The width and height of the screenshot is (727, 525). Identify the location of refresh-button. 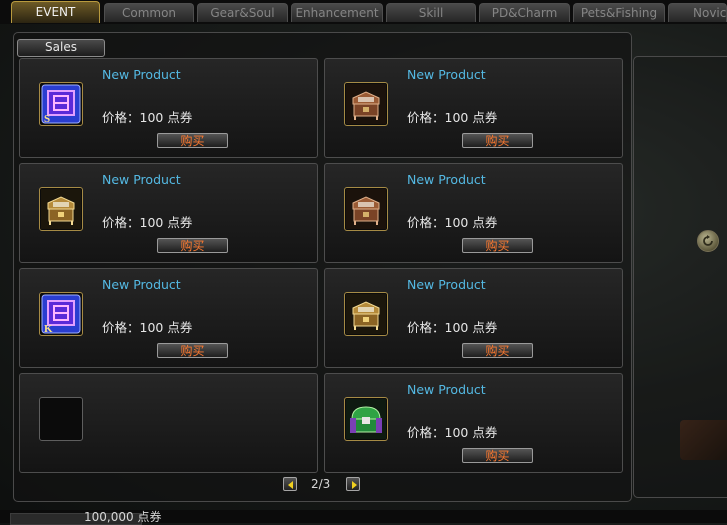
(708, 241).